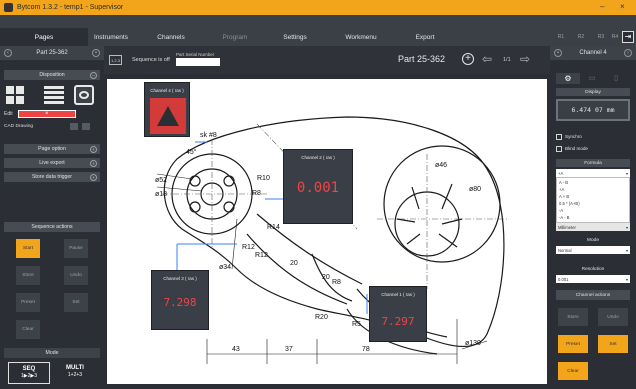 Image resolution: width=636 pixels, height=389 pixels. What do you see at coordinates (84, 95) in the screenshot?
I see `view-eye-icon` at bounding box center [84, 95].